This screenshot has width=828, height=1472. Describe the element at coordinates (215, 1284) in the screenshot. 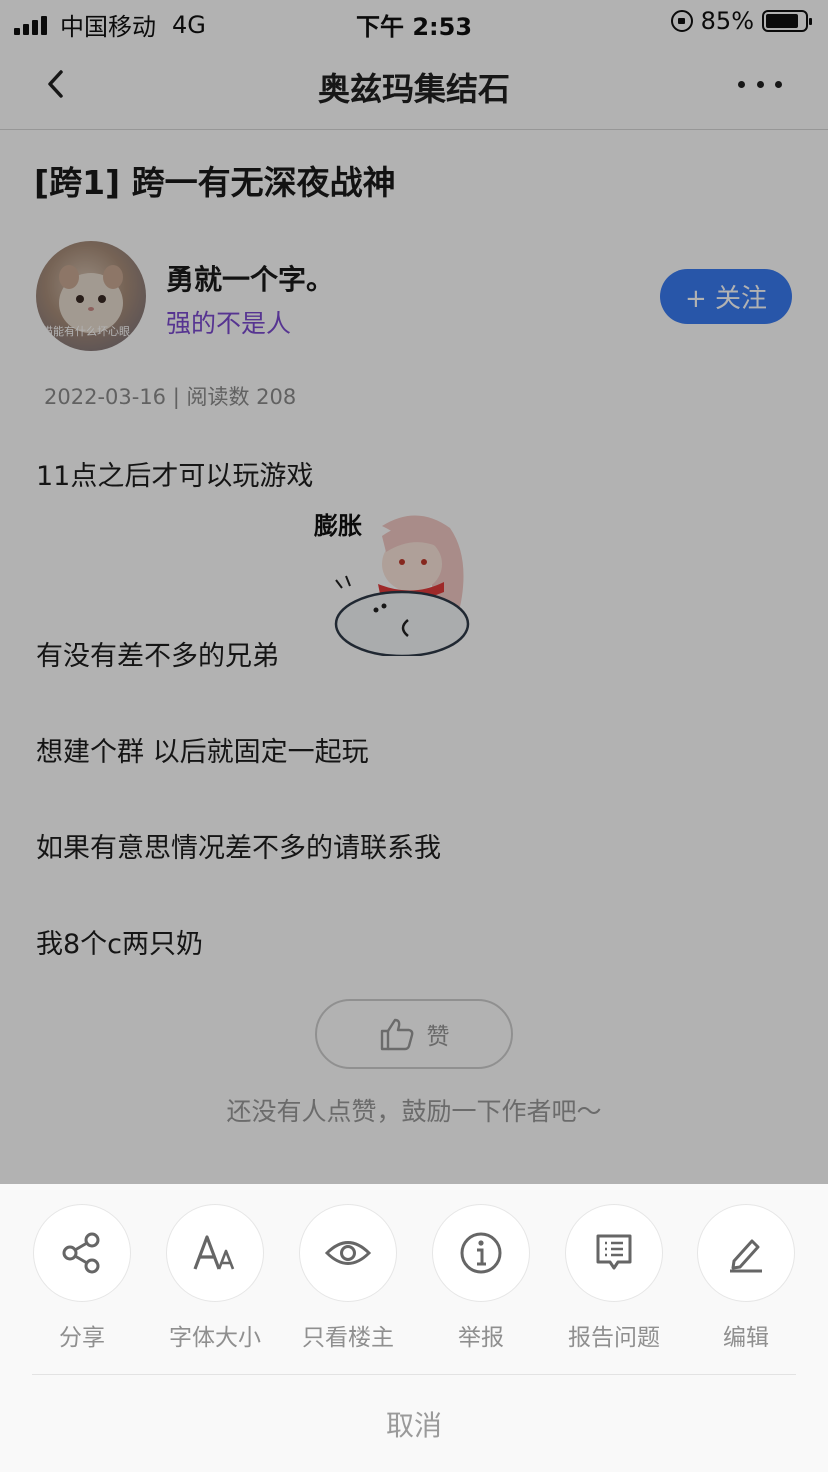

I see `font-size-action: 字体大小` at that location.